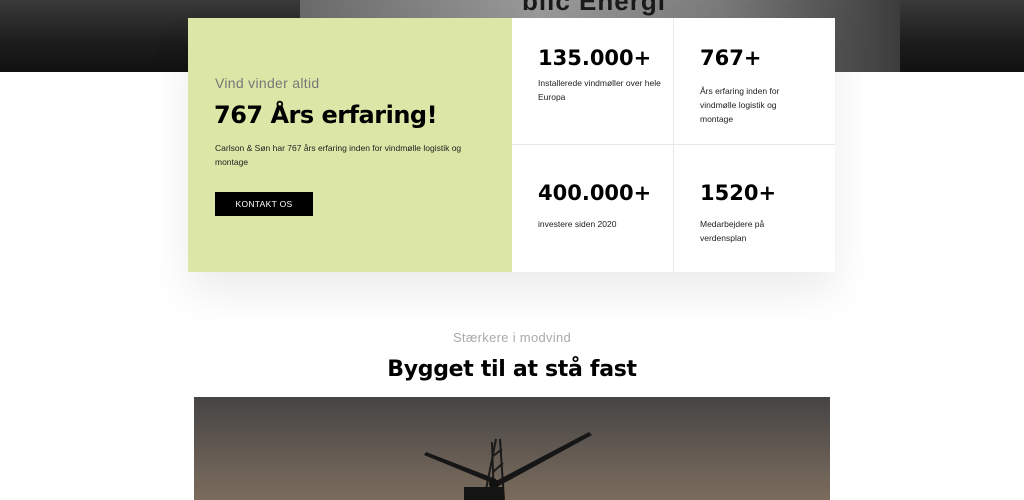  Describe the element at coordinates (512, 337) in the screenshot. I see `section-subtitle: Stærkere i modvind` at that location.